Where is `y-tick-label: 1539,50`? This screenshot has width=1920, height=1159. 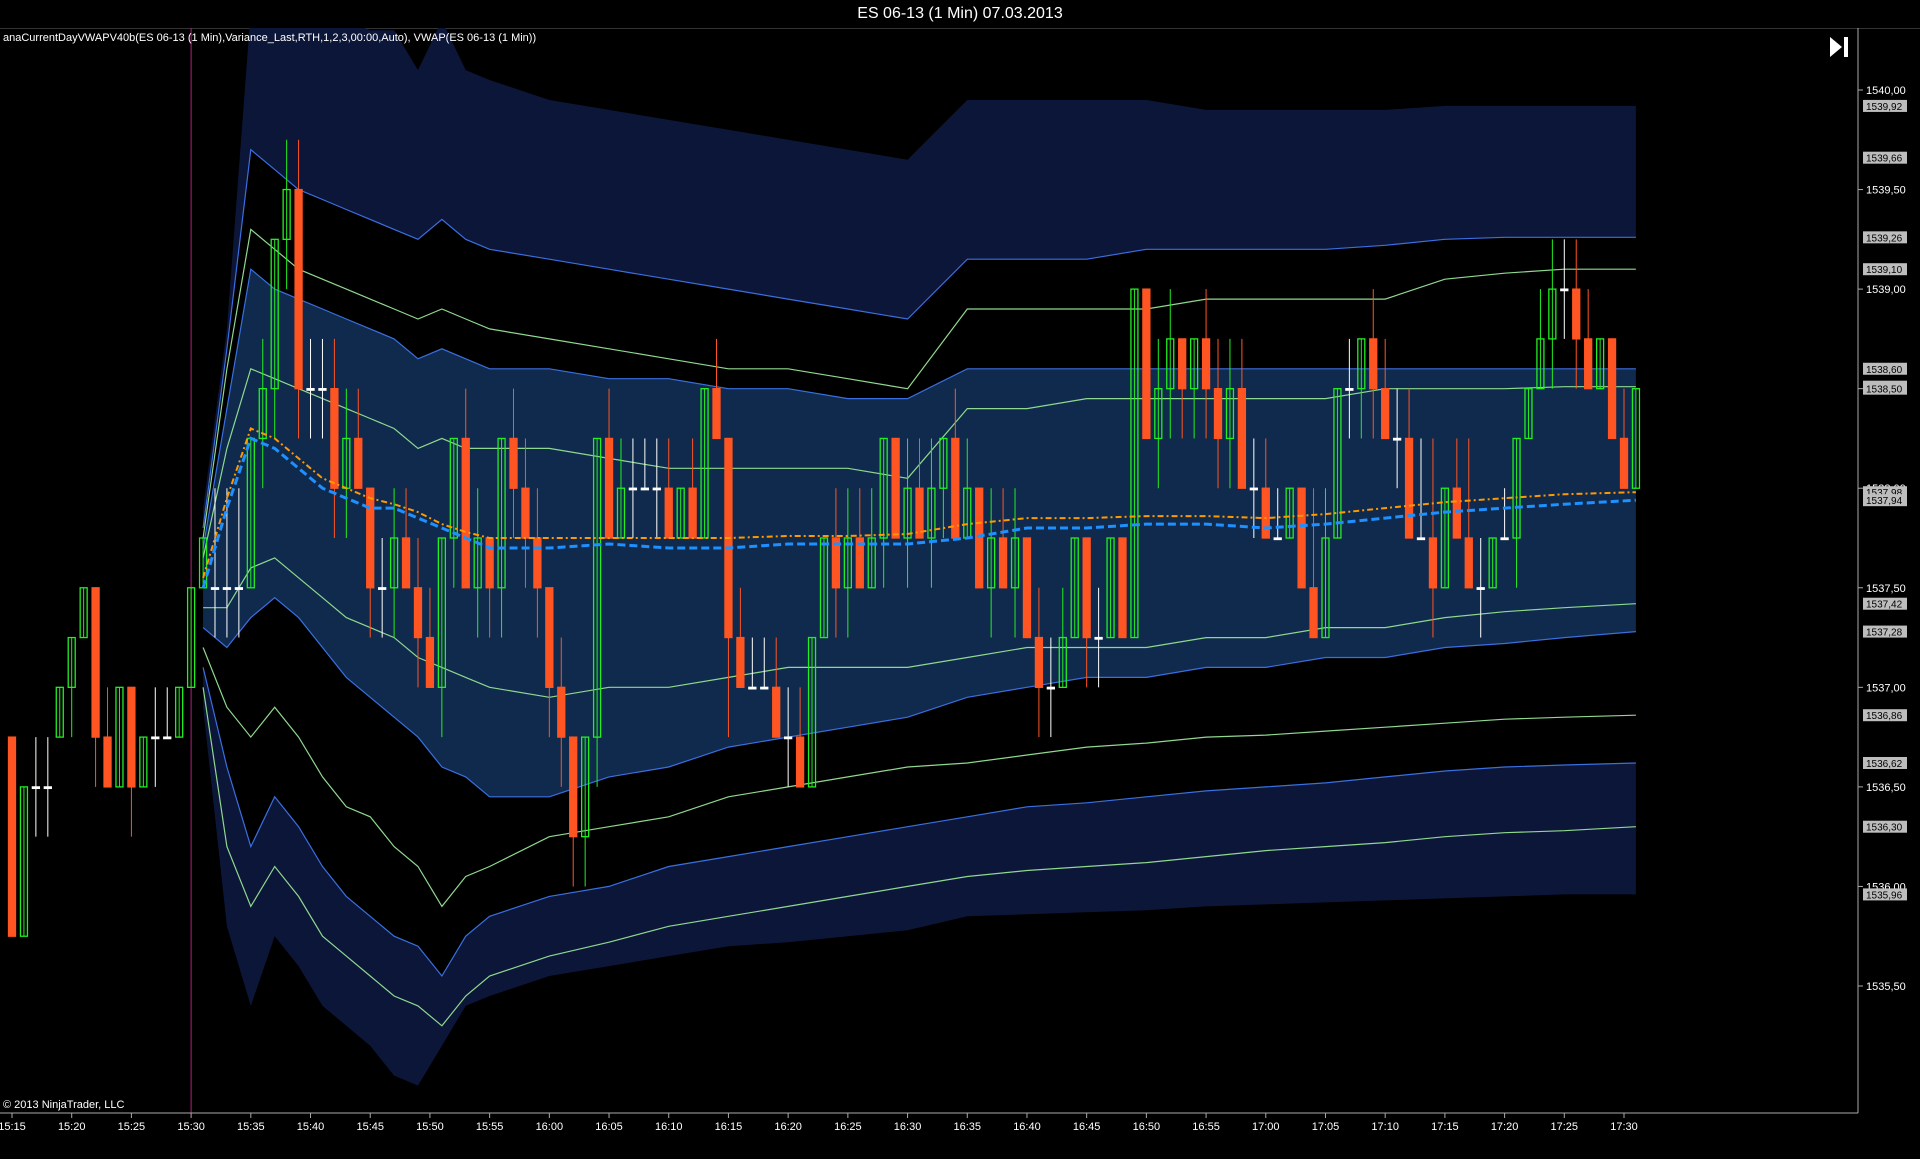
y-tick-label: 1539,50 is located at coordinates (1886, 191).